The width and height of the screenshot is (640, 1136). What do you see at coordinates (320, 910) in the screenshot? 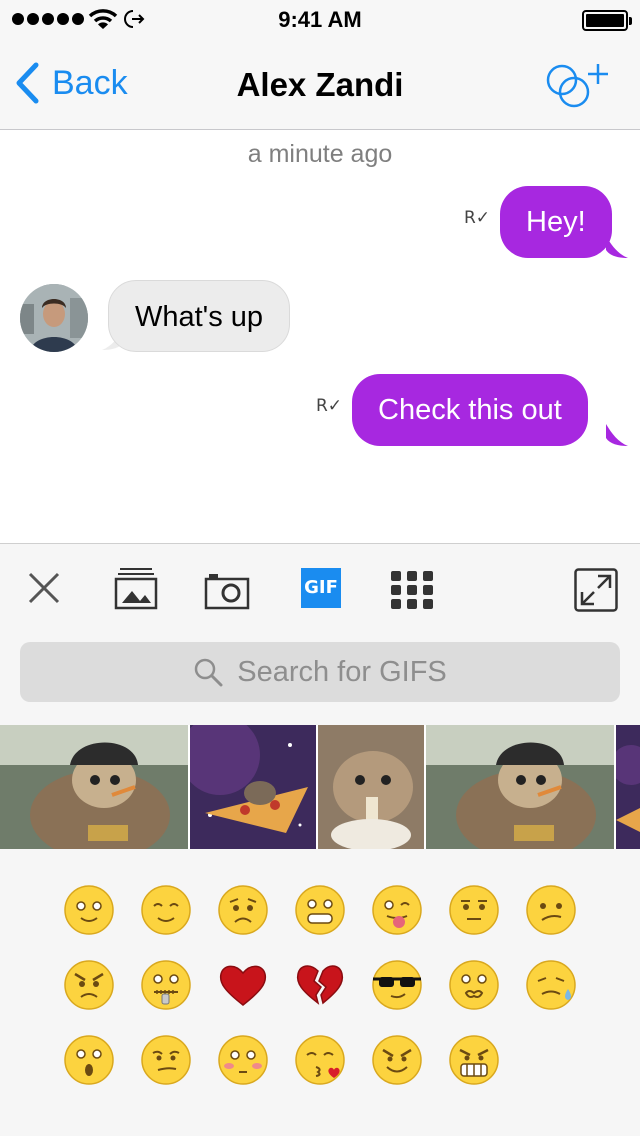
I see `grin-emoji-icon` at bounding box center [320, 910].